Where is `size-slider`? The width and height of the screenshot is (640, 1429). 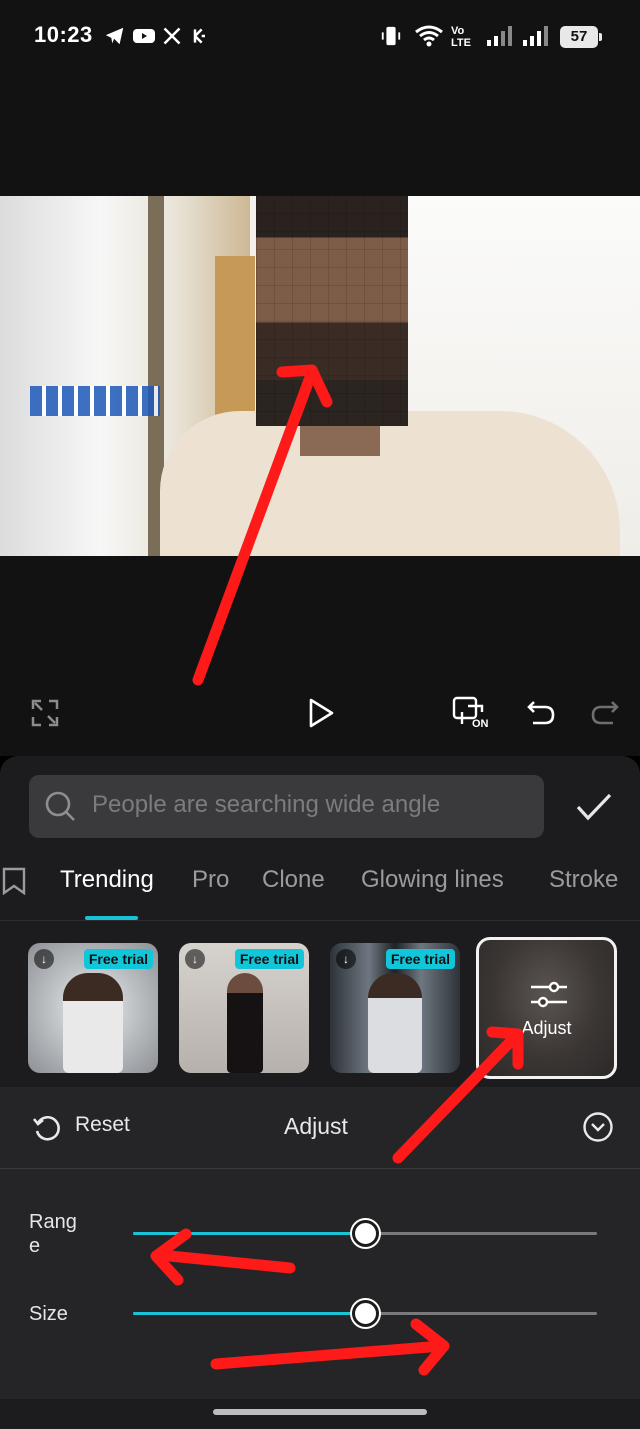
size-slider is located at coordinates (365, 1313).